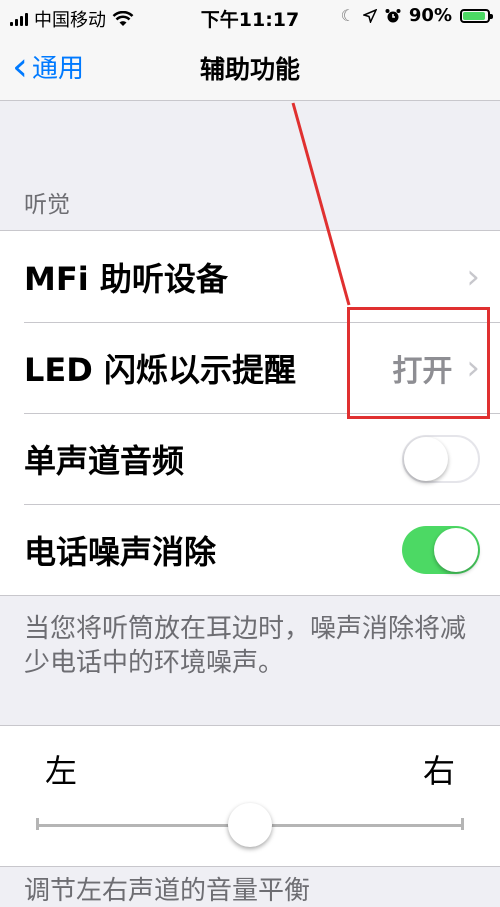 Image resolution: width=500 pixels, height=907 pixels. What do you see at coordinates (250, 549) in the screenshot?
I see `row-phone-noise-cancellation: 电话噪声消除` at bounding box center [250, 549].